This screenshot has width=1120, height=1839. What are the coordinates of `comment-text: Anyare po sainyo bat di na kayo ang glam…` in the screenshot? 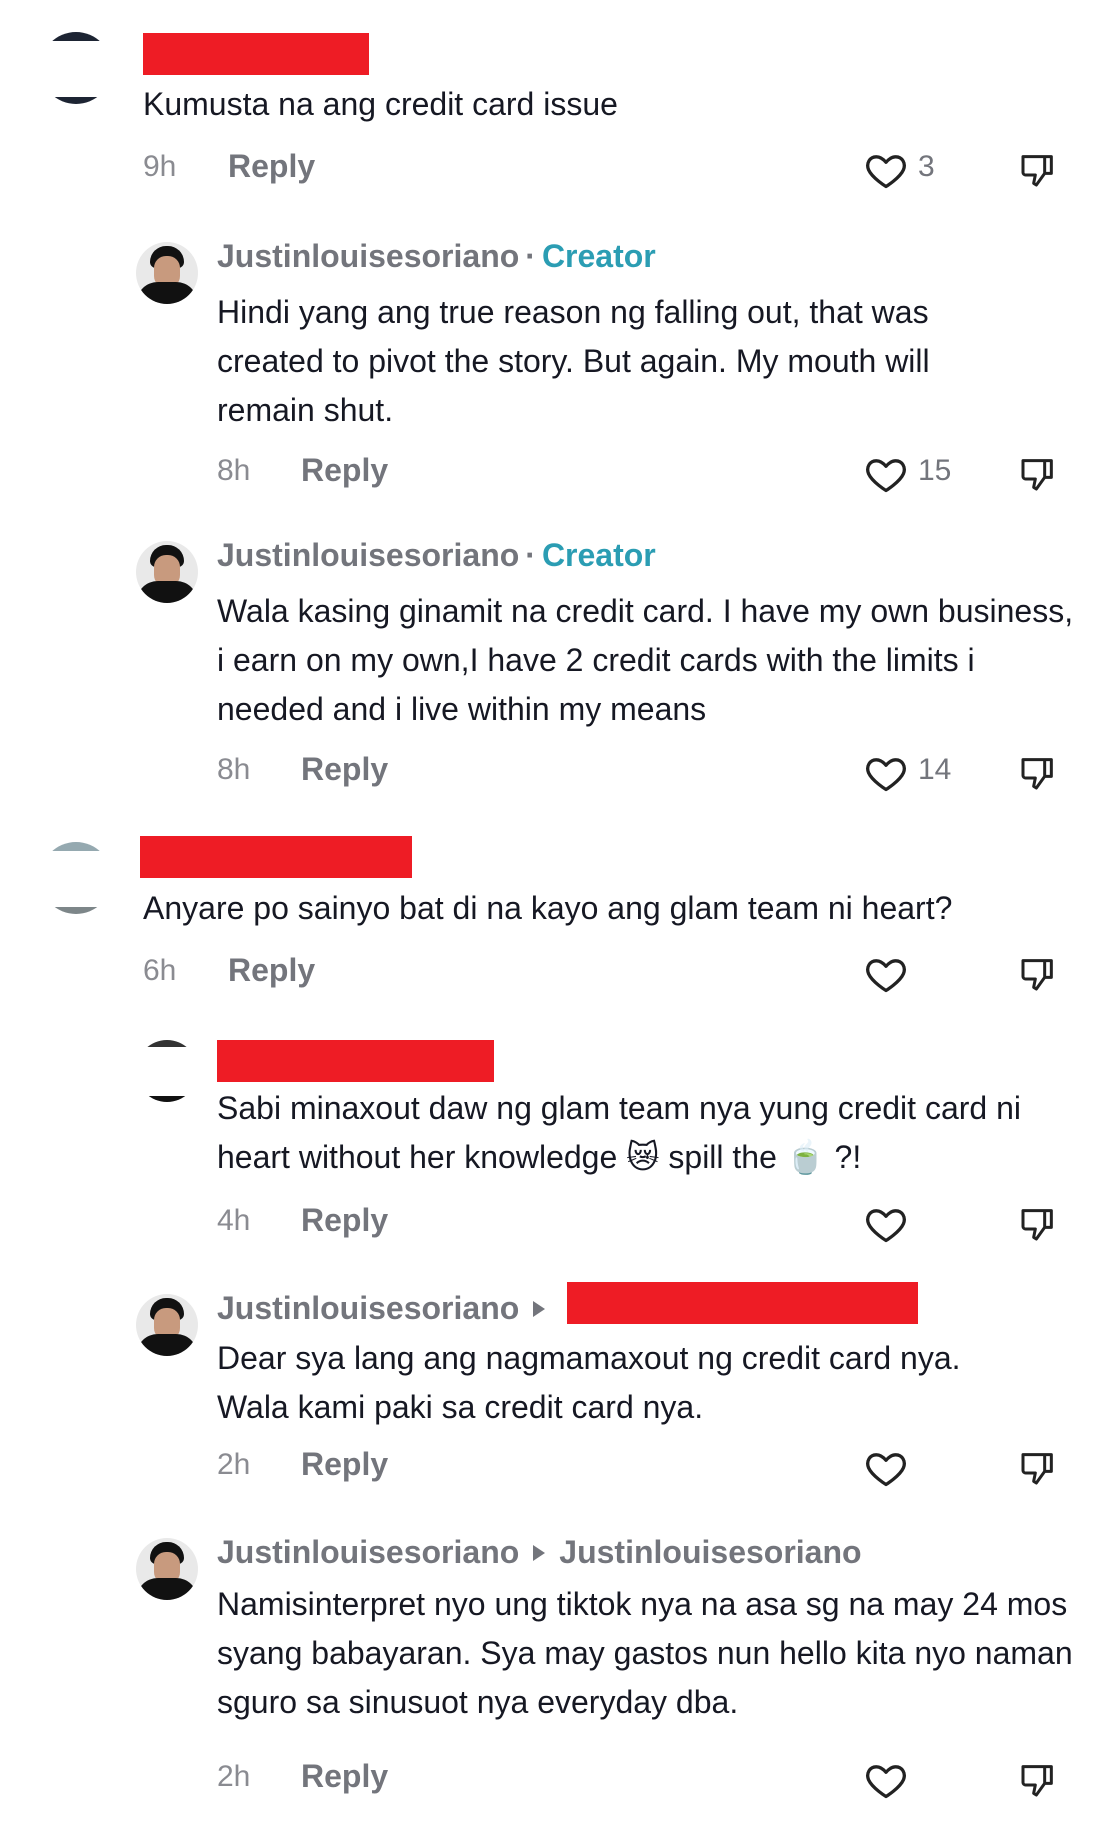 It's located at (548, 908).